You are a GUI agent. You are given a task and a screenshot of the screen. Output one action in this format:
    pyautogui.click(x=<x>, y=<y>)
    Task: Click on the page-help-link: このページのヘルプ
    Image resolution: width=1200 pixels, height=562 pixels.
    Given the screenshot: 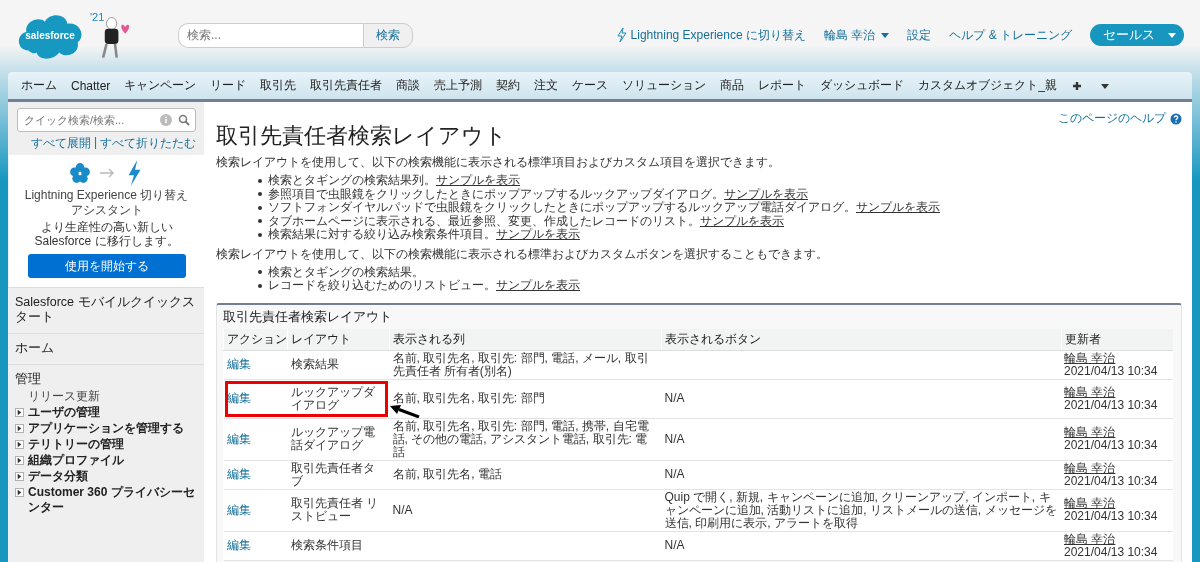 What is the action you would take?
    pyautogui.click(x=1112, y=118)
    